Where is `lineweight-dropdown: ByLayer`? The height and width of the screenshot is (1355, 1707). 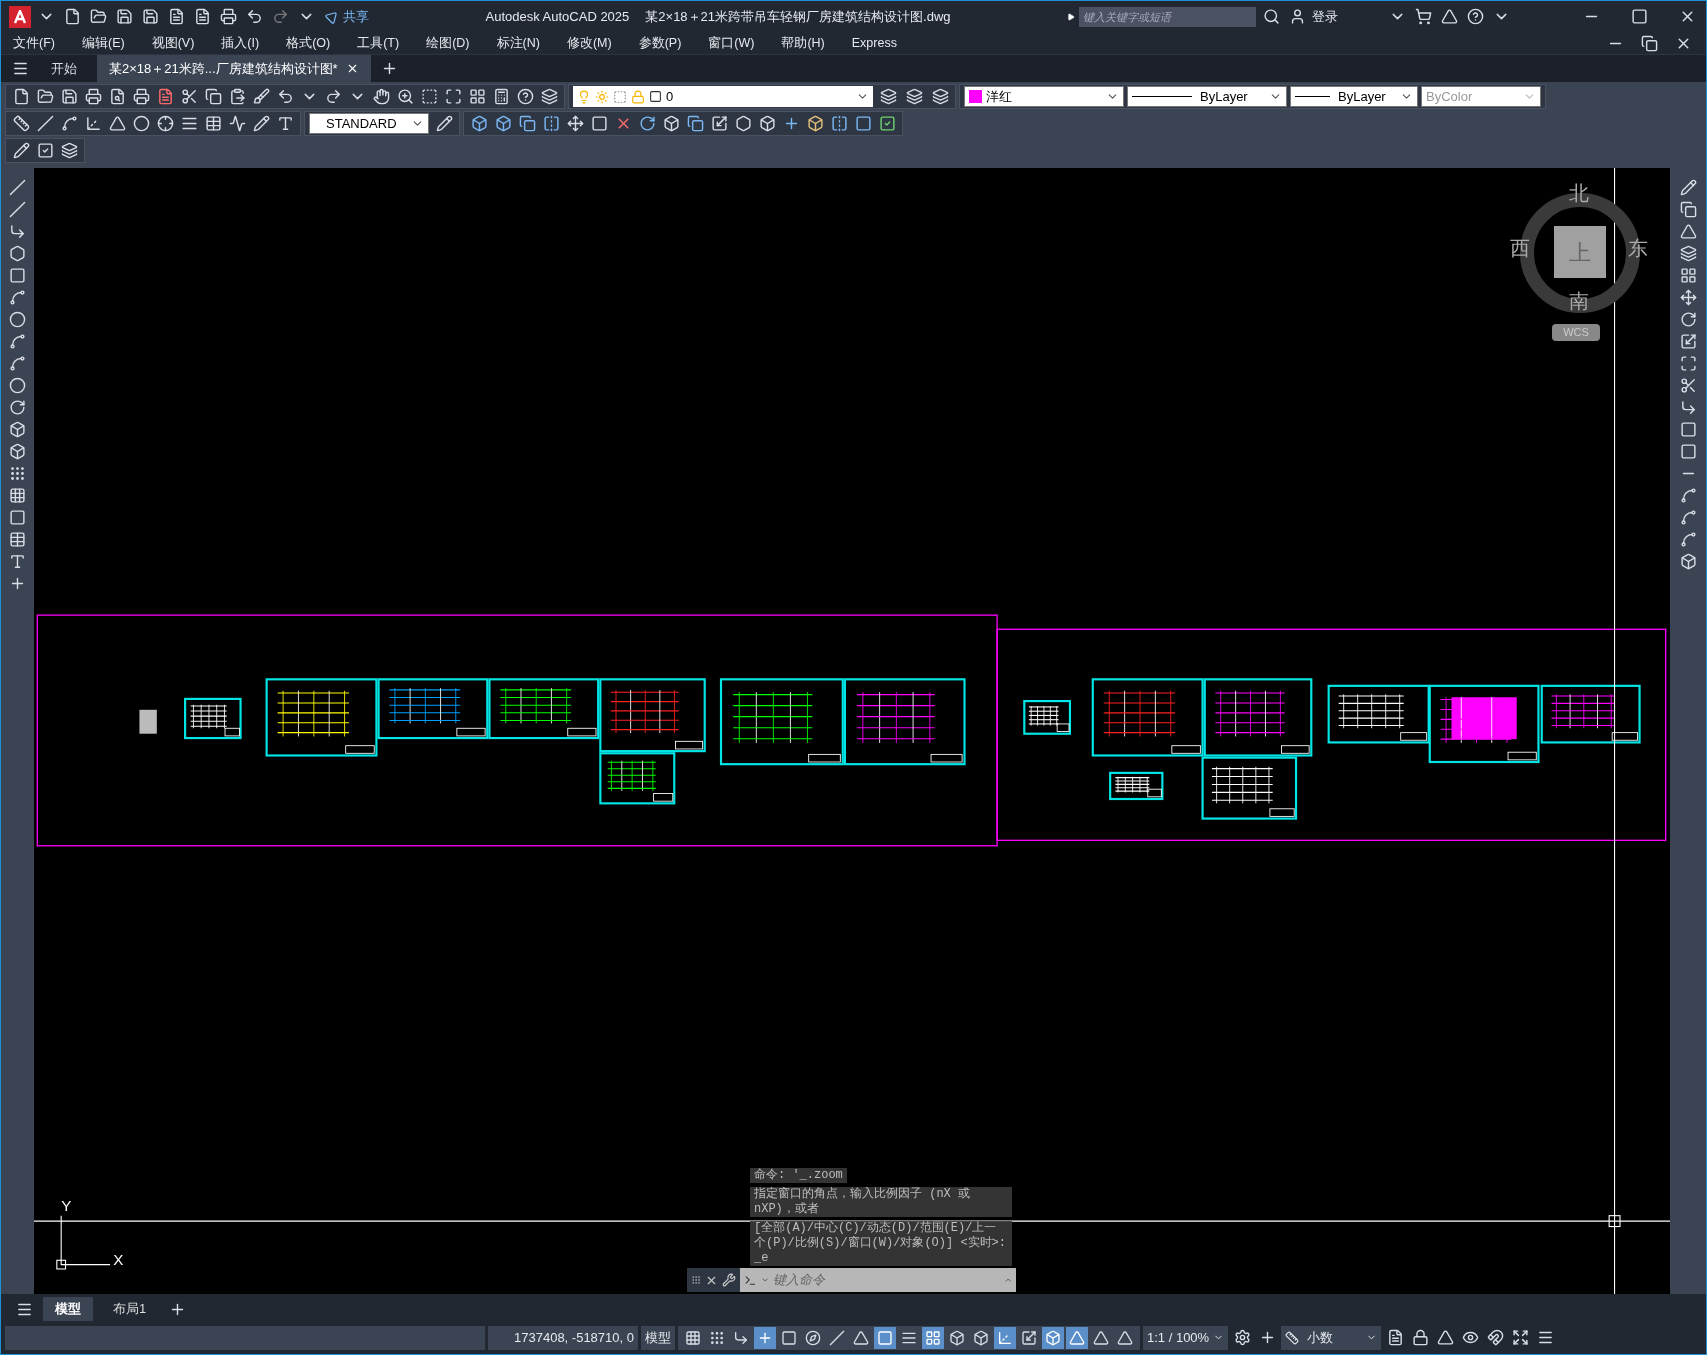 lineweight-dropdown: ByLayer is located at coordinates (1354, 96).